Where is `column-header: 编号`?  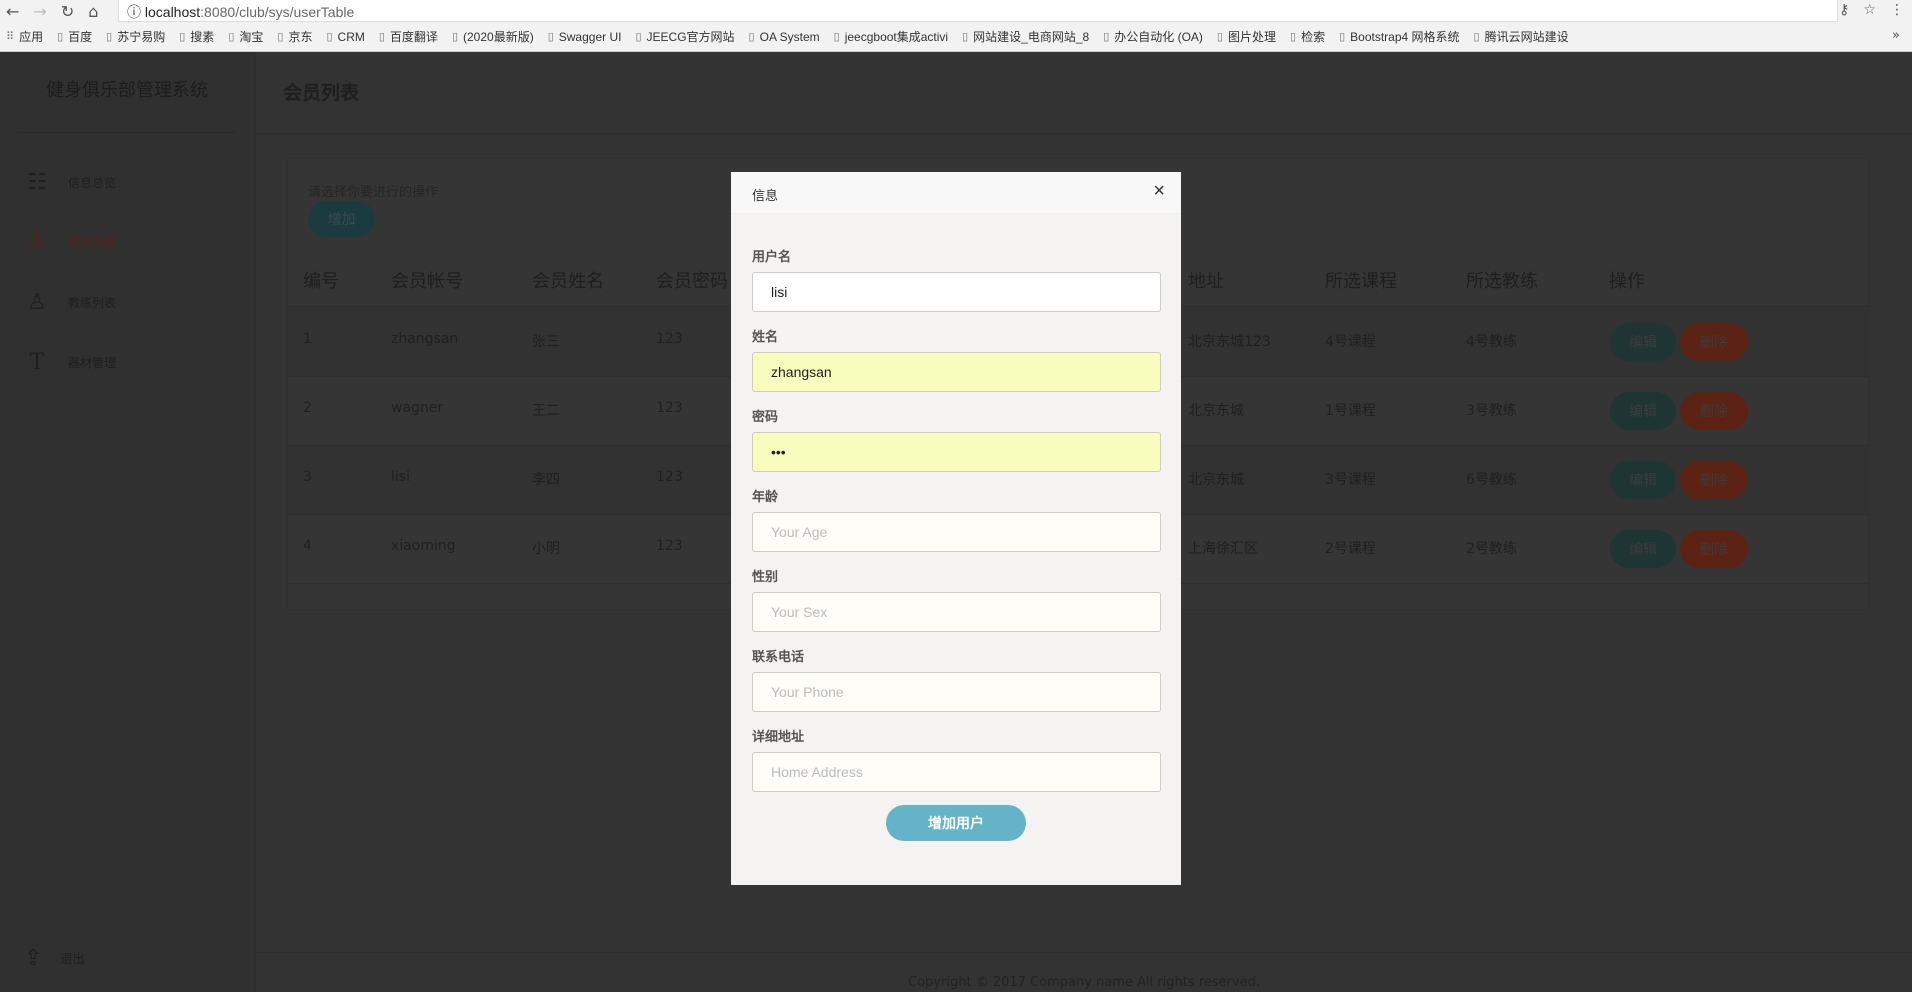
column-header: 编号 is located at coordinates (321, 281).